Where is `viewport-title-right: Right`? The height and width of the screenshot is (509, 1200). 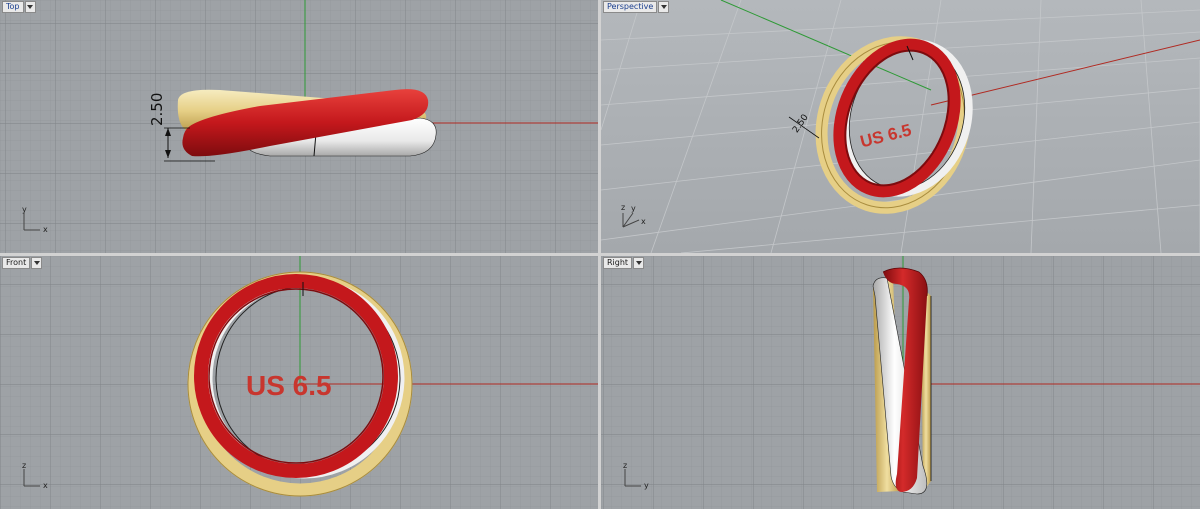 viewport-title-right: Right is located at coordinates (618, 263).